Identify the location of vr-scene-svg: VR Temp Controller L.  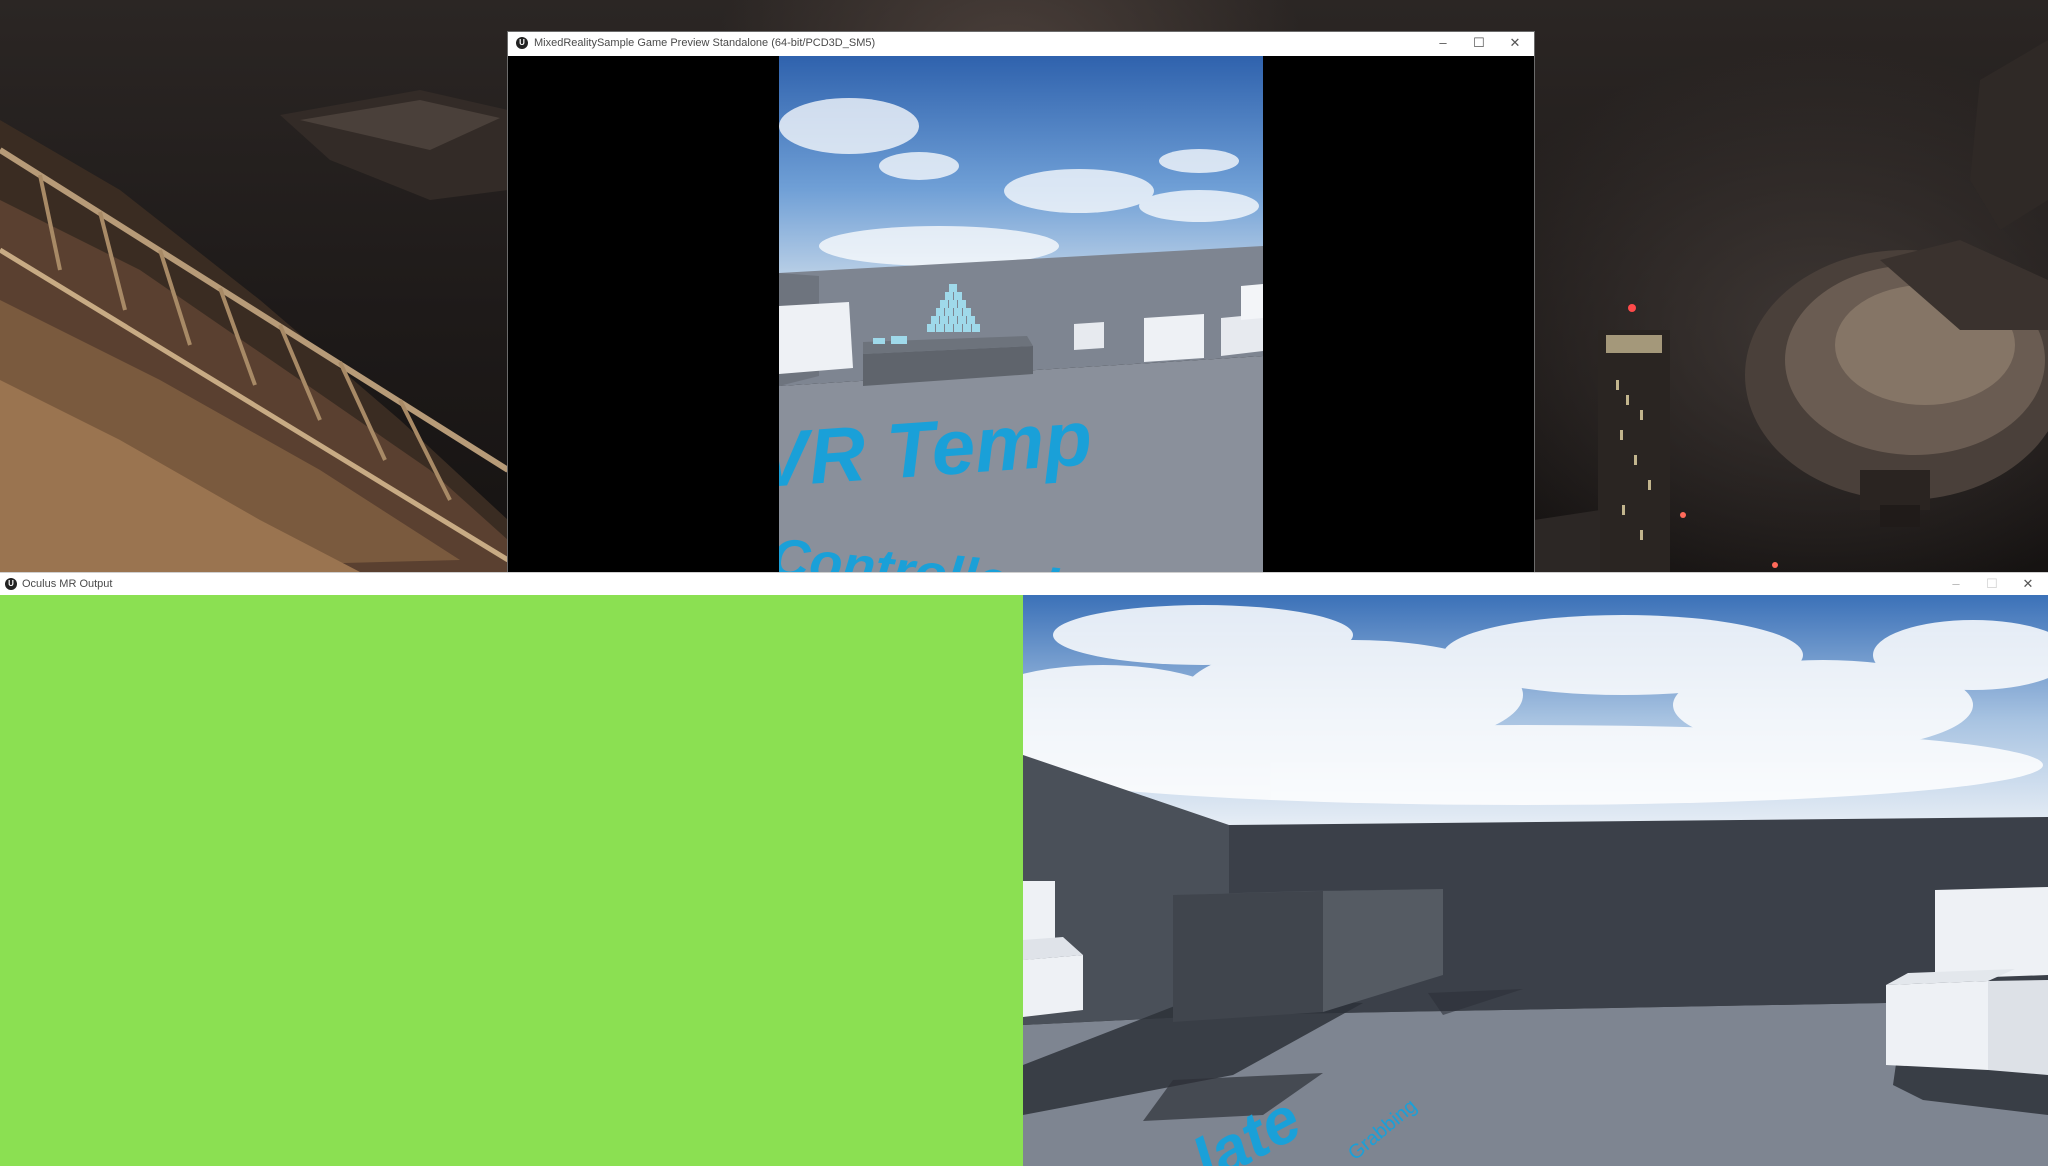
(1021, 314).